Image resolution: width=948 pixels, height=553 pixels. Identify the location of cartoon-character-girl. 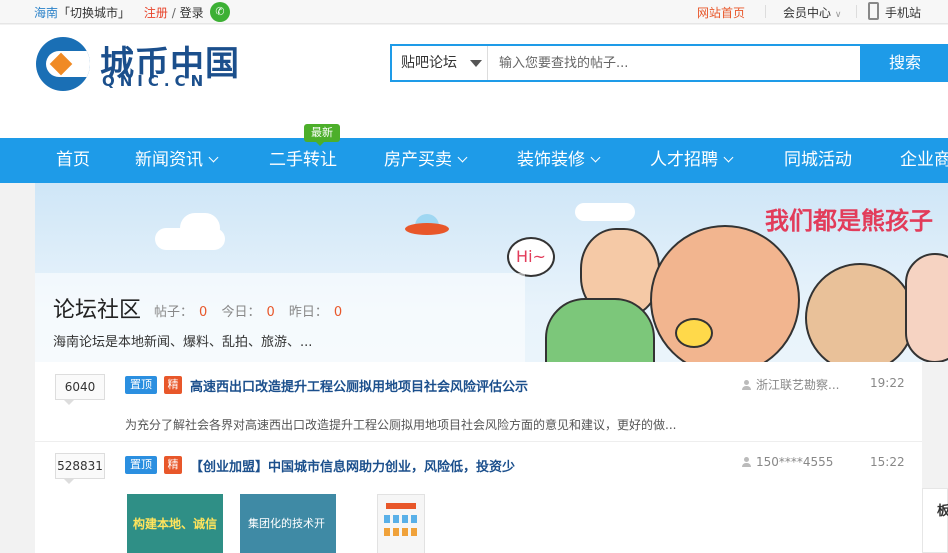
(926, 307).